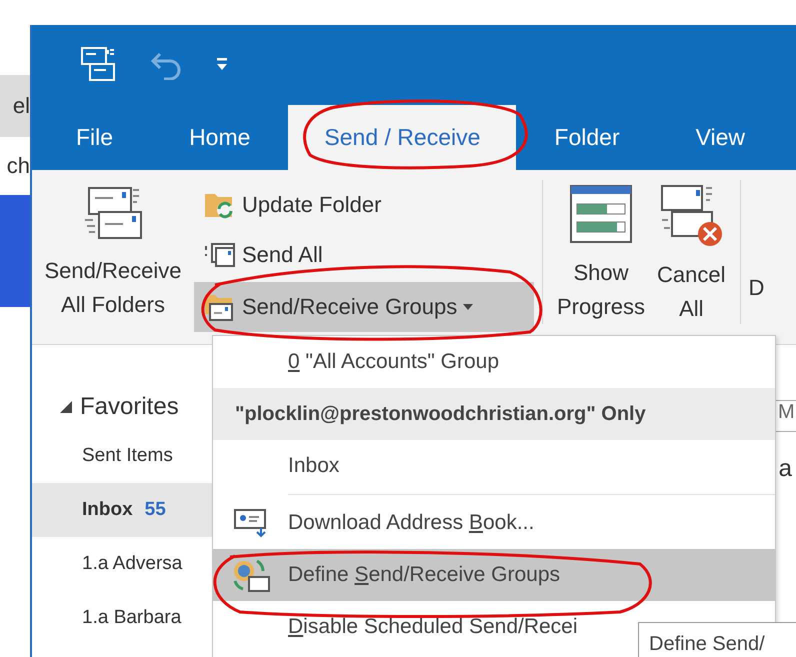 The image size is (796, 657). I want to click on folder-item: Inbox 55, so click(122, 510).